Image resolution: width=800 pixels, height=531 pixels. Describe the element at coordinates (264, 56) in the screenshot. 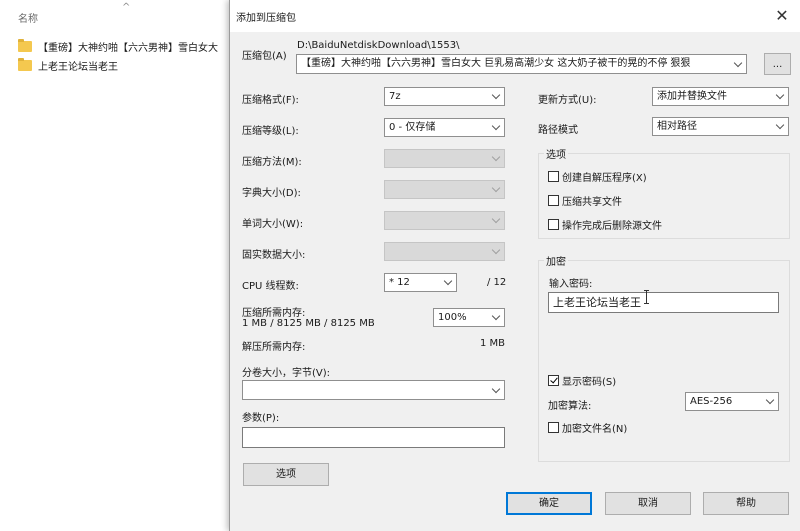

I see `archive-label: 压缩包(A)` at that location.